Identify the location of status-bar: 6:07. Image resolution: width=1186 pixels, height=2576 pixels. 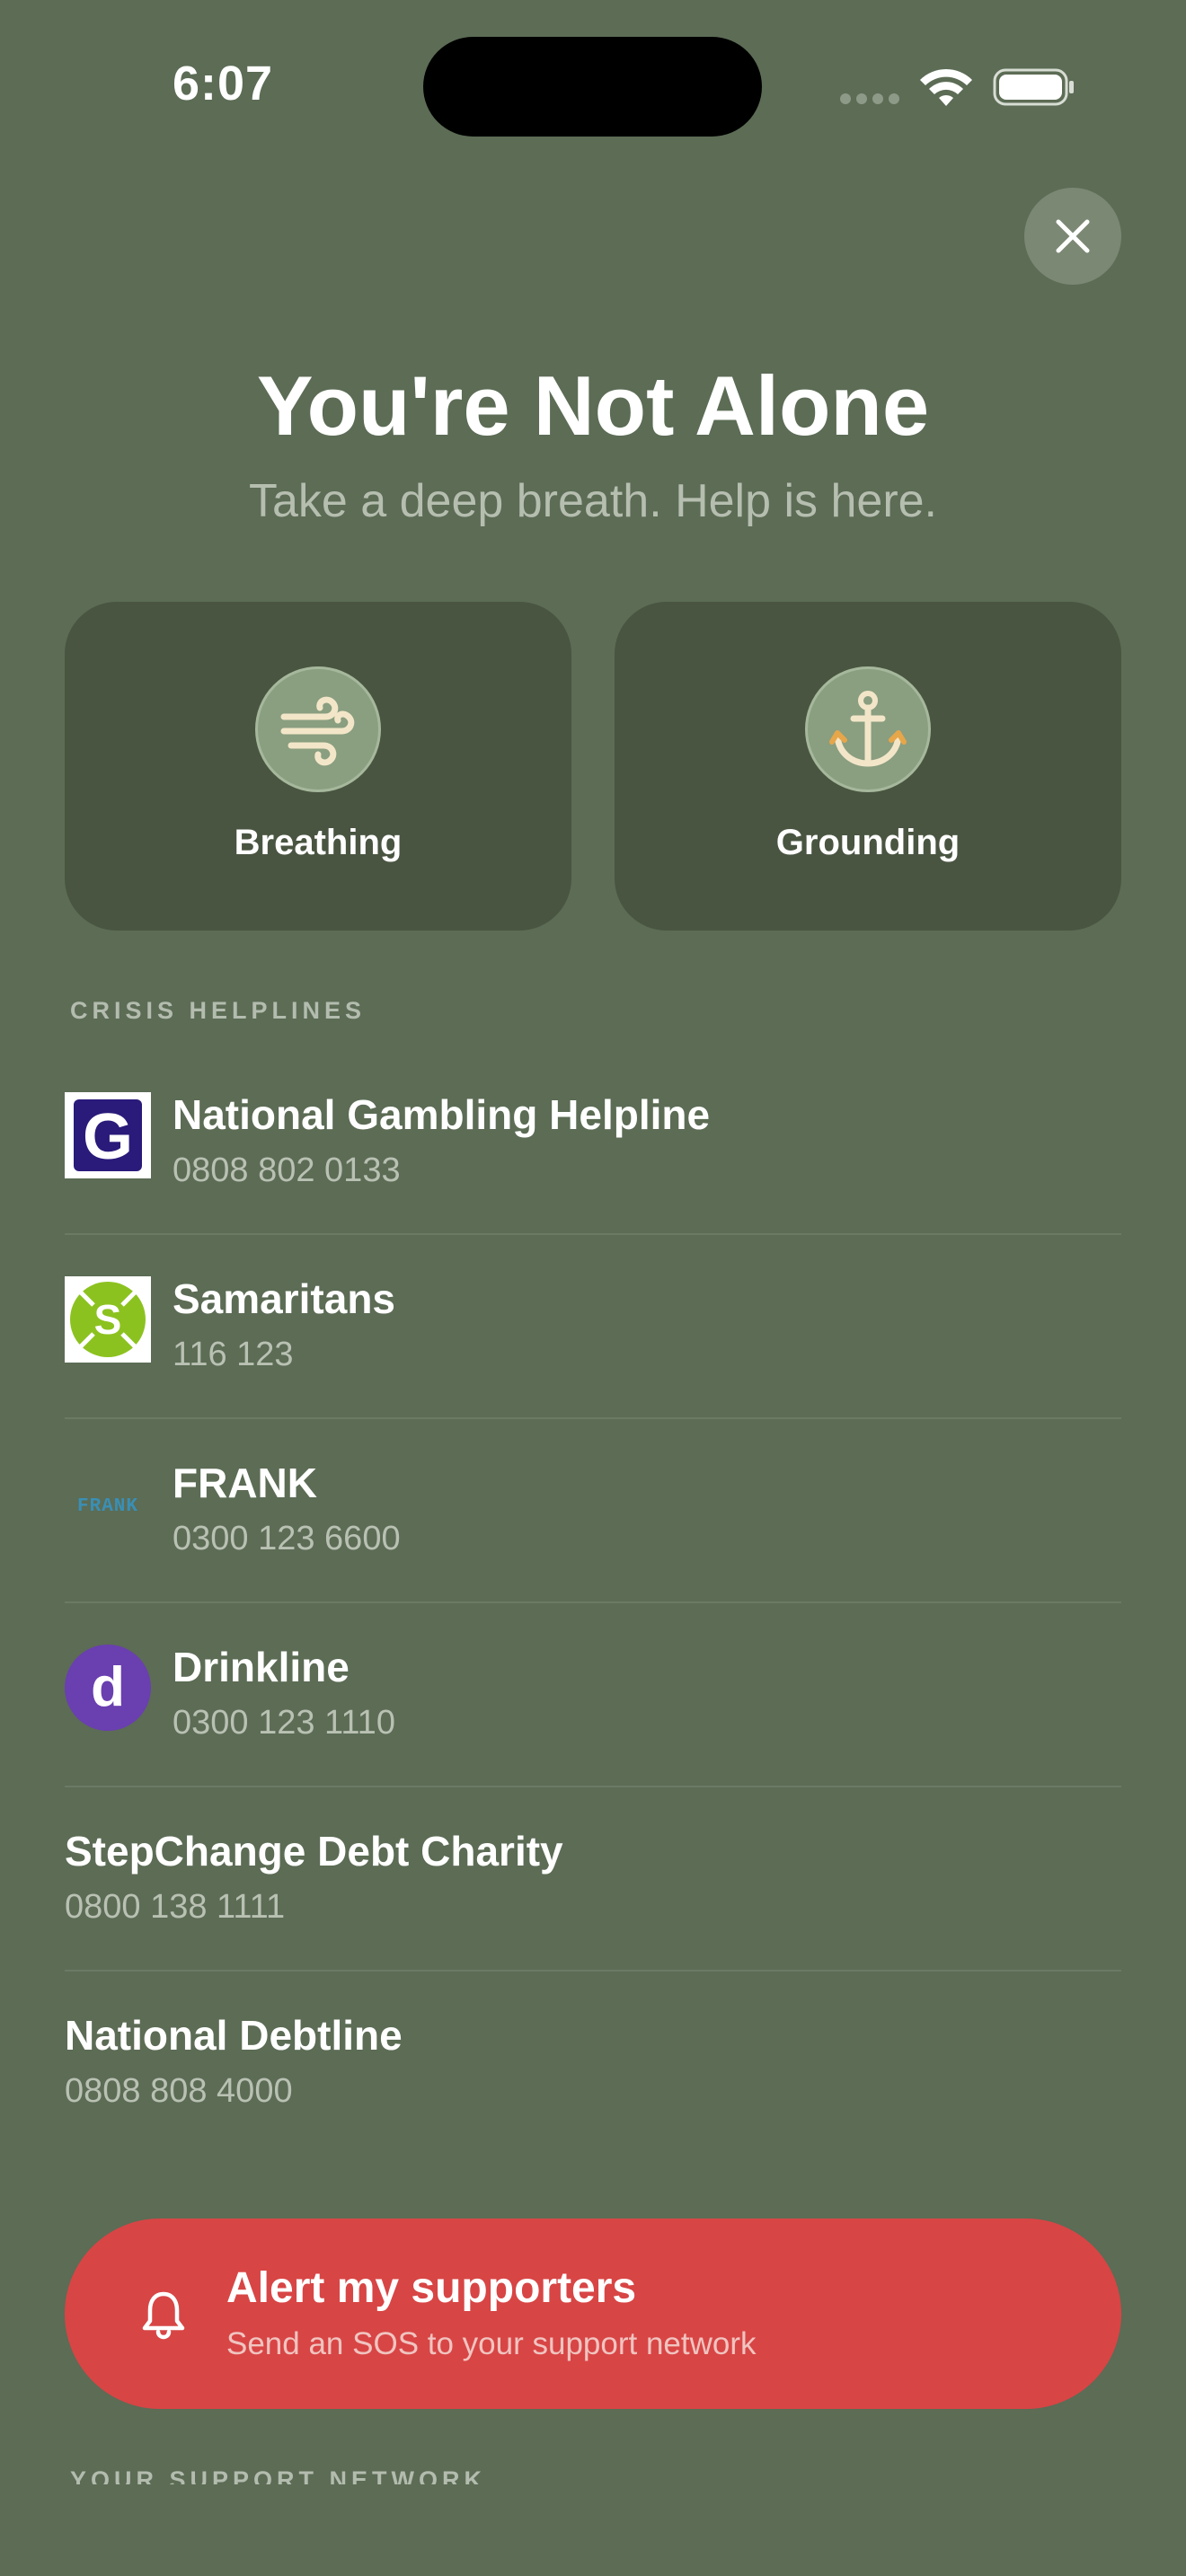
(593, 90).